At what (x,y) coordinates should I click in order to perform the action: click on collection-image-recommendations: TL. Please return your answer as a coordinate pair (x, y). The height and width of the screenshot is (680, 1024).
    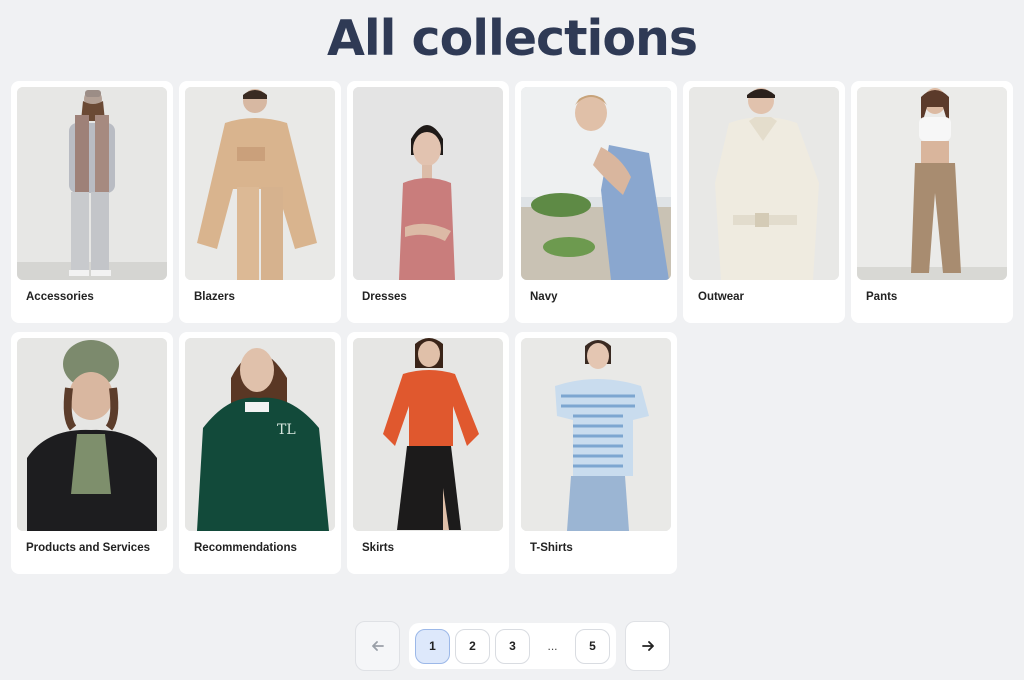
    Looking at the image, I should click on (260, 434).